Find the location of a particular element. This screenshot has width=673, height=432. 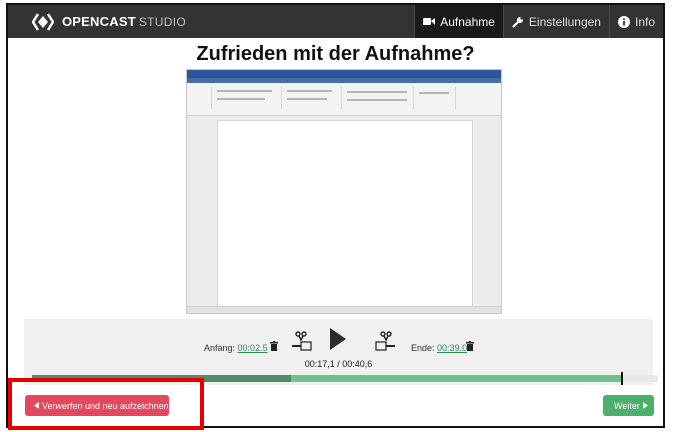

top-nav: Aufnahme Einstellungen Info is located at coordinates (538, 21).